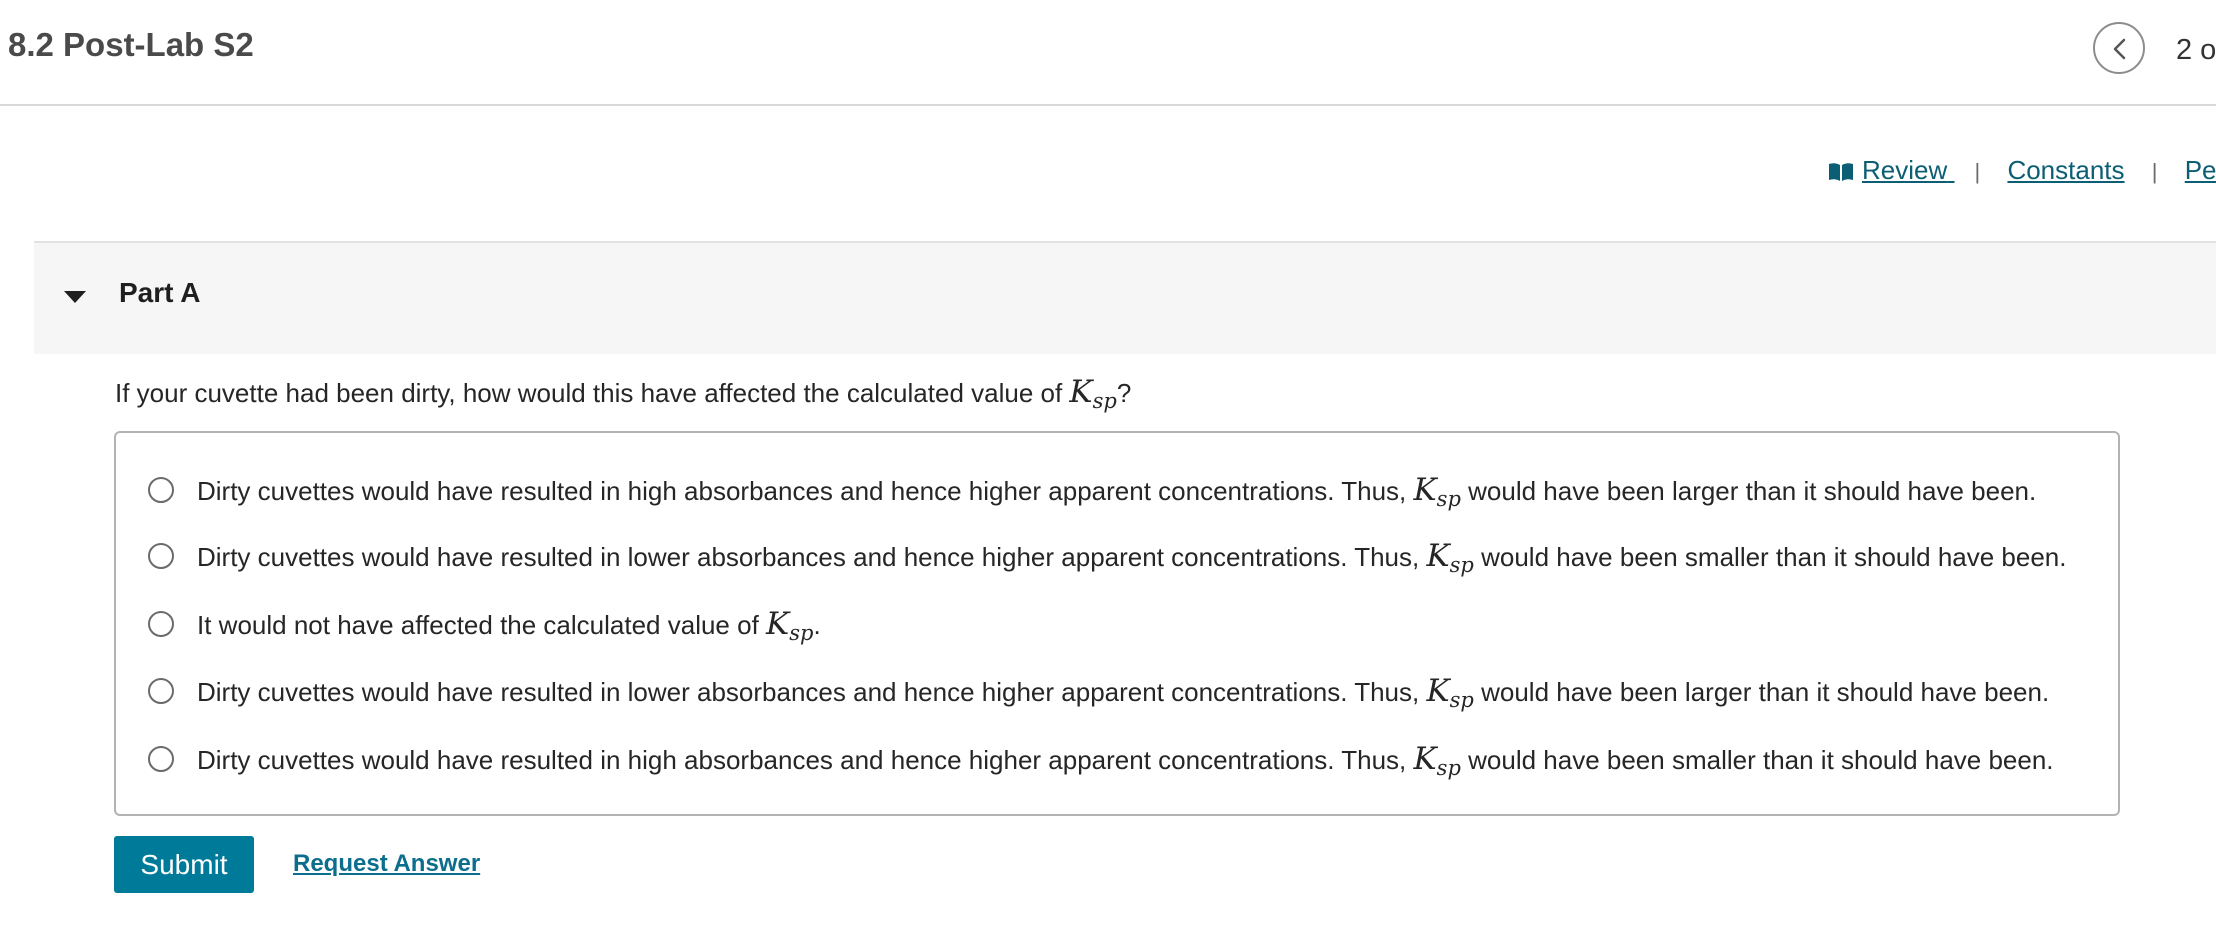  I want to click on book-icon, so click(1841, 172).